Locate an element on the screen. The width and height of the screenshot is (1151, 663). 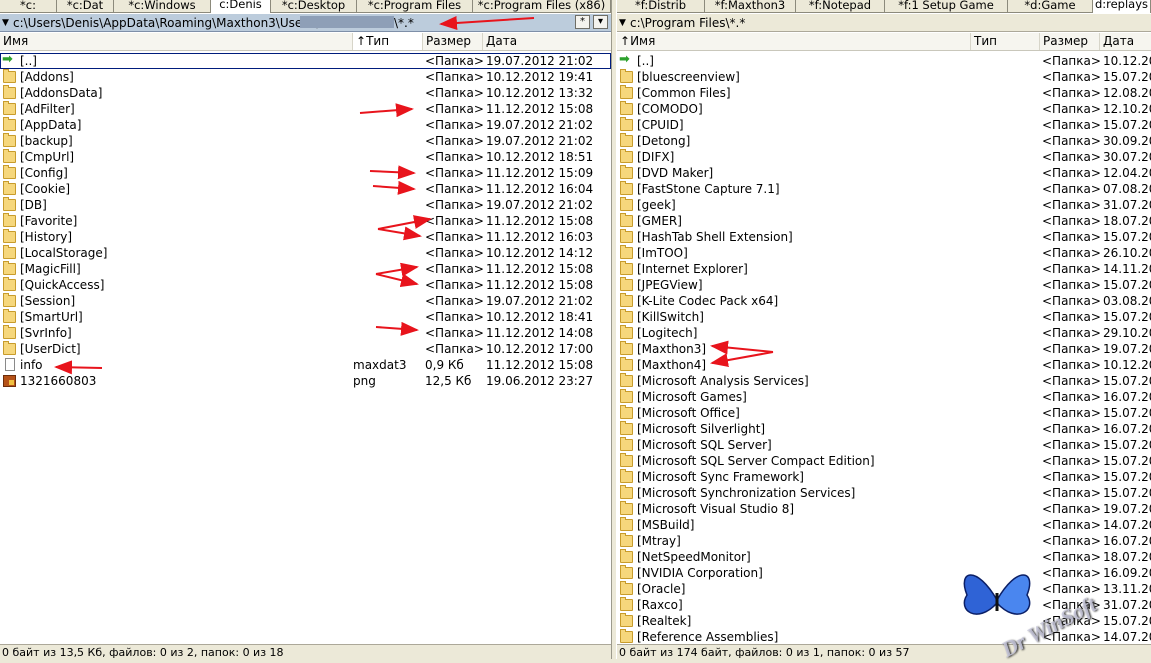
file-row: [Common Files] <Папка>12.08.20 is located at coordinates (884, 93).